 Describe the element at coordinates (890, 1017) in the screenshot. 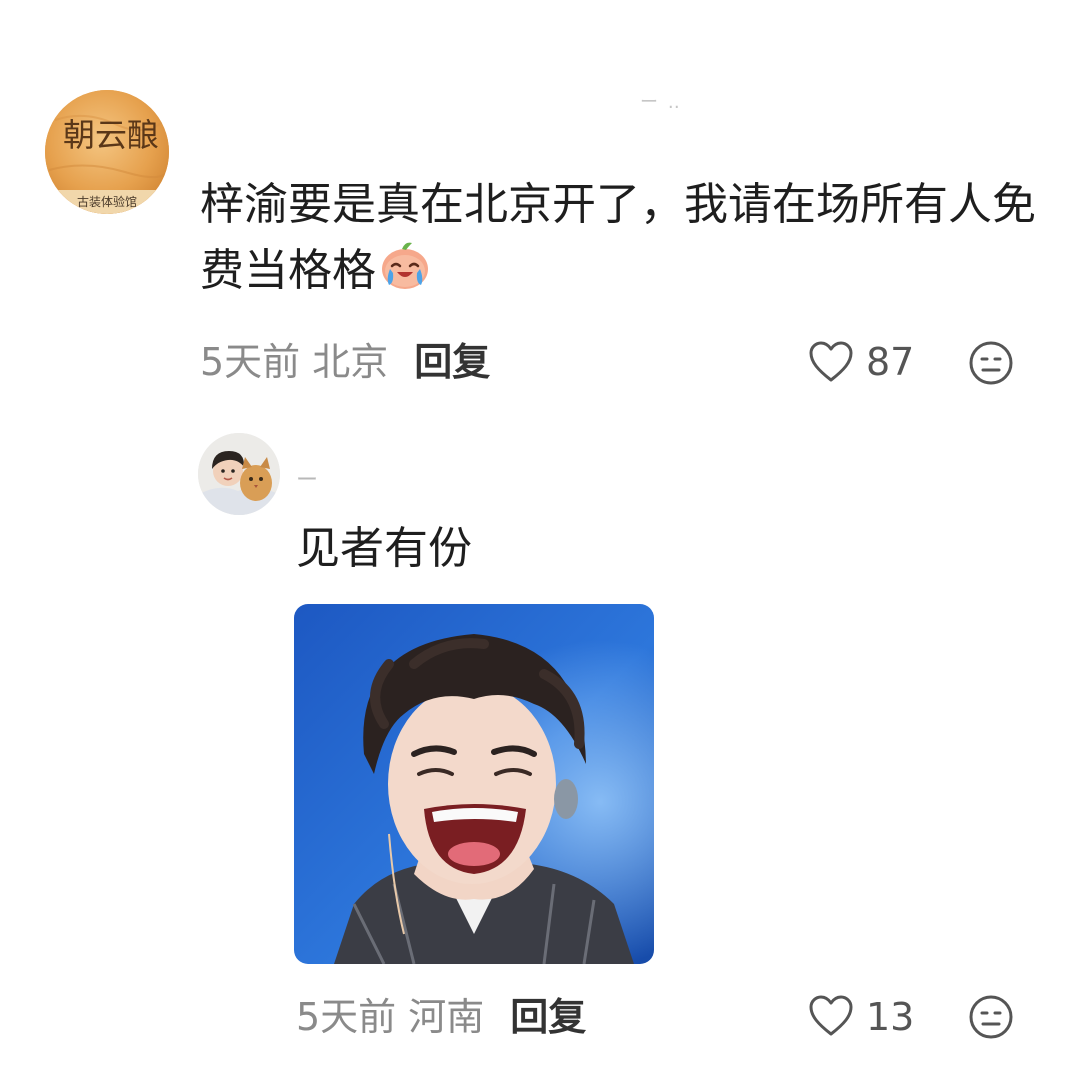

I see `like-count: 13` at that location.